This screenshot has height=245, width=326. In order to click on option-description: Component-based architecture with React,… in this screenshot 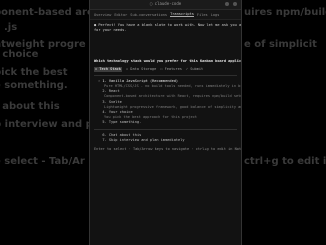, I will do `click(172, 96)`.